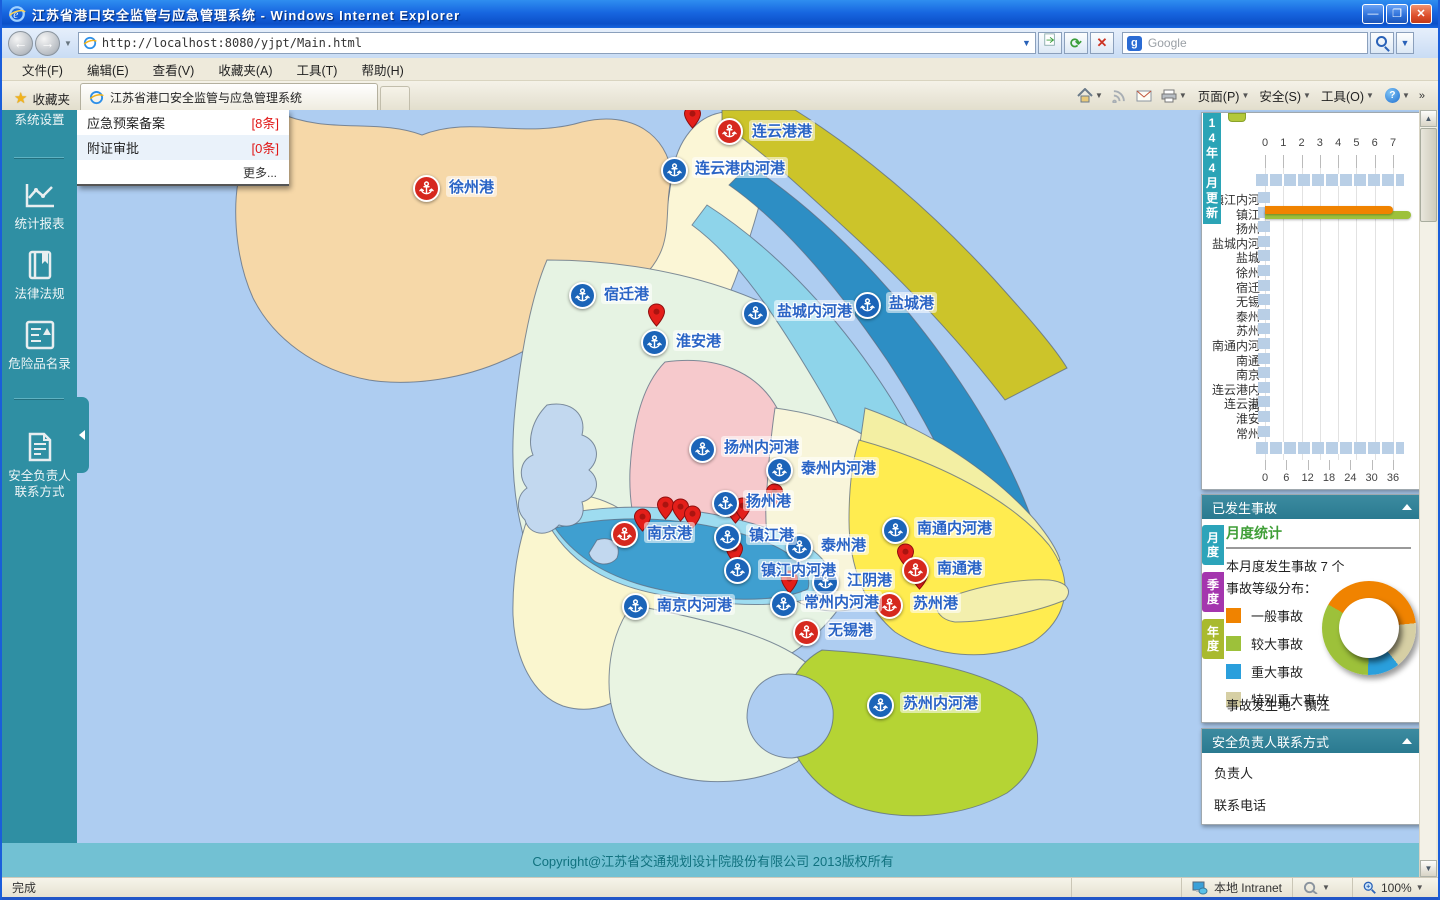 The width and height of the screenshot is (1440, 900). Describe the element at coordinates (426, 188) in the screenshot. I see `port-marker-徐州港` at that location.